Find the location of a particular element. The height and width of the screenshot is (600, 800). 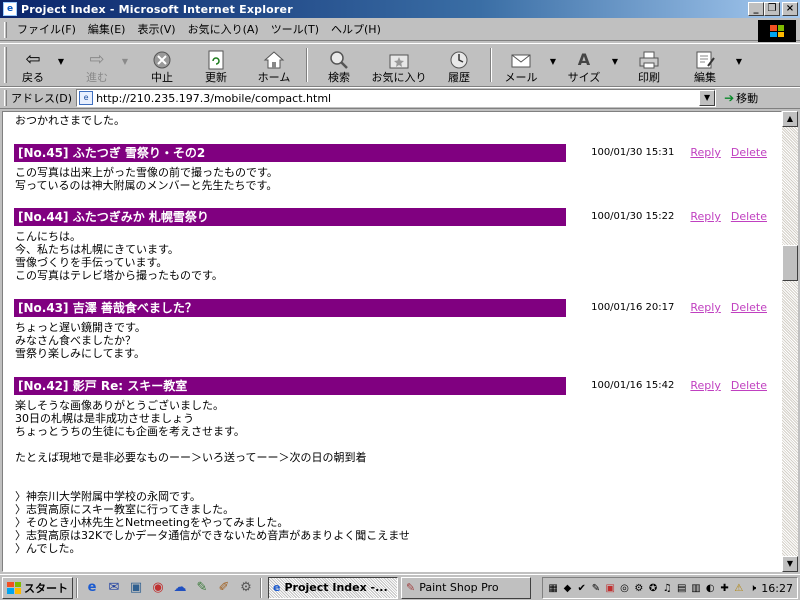

home-button: ホーム is located at coordinates (274, 65).